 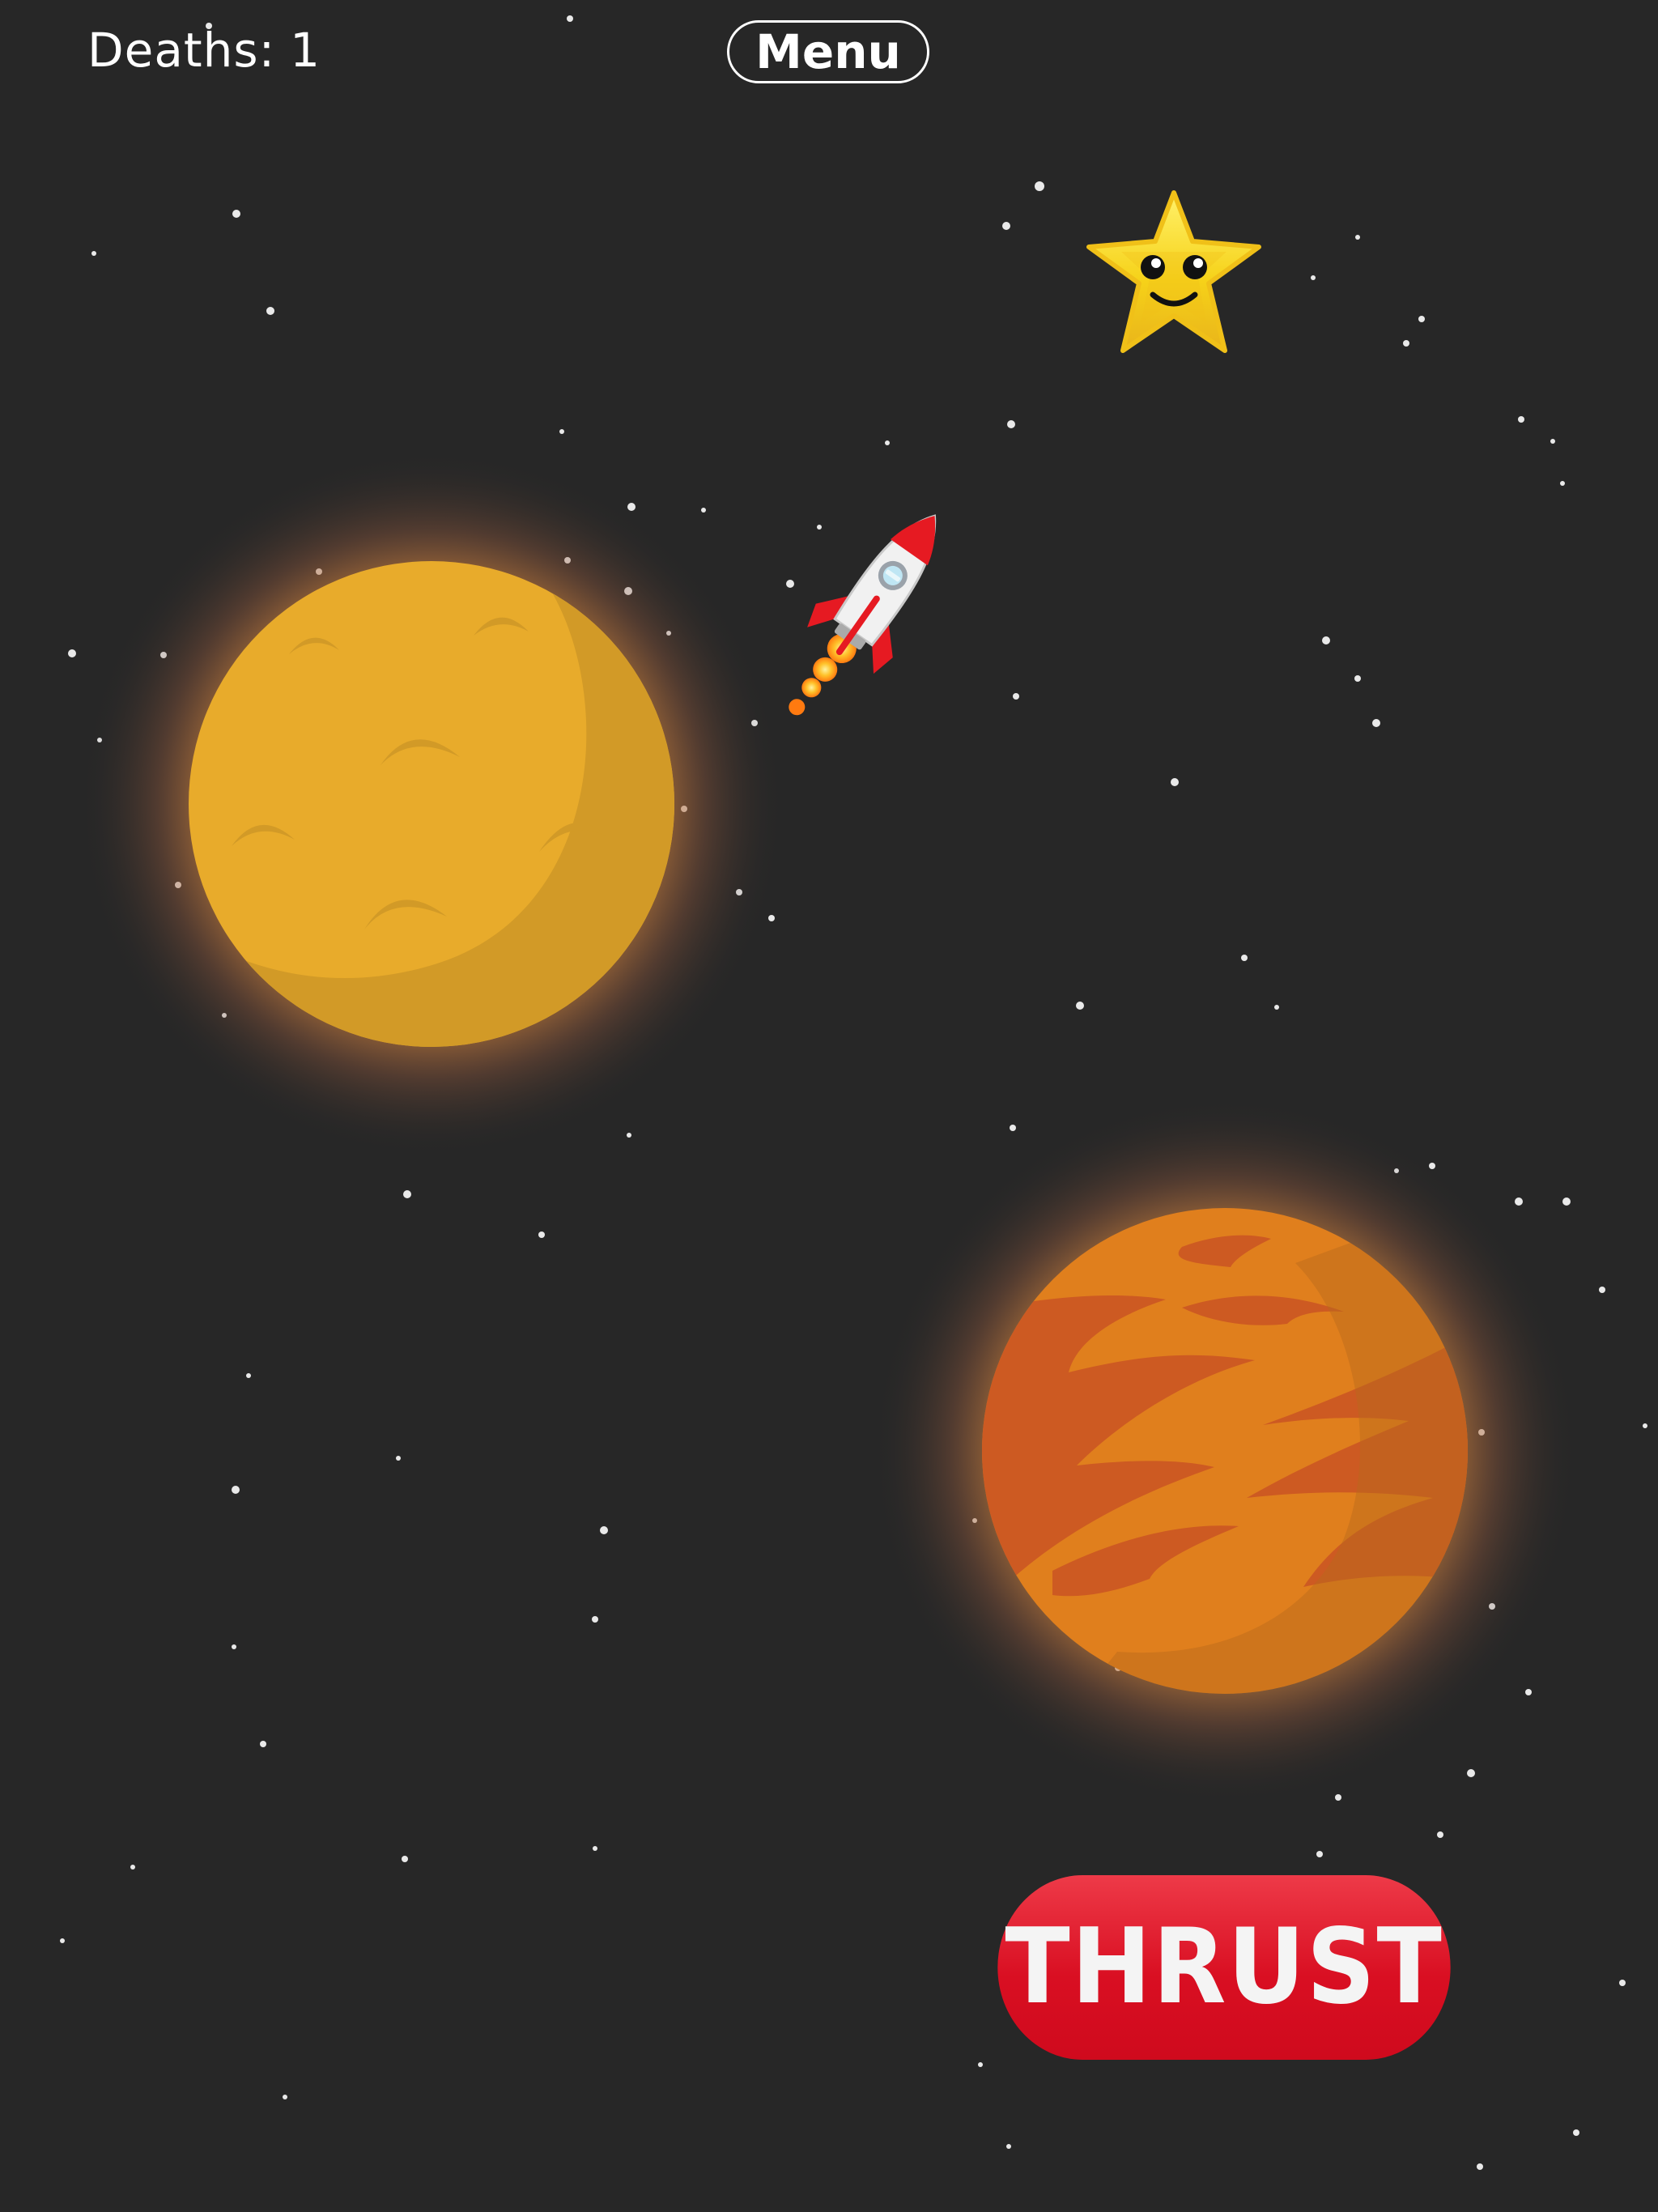 What do you see at coordinates (1173, 272) in the screenshot?
I see `smiling-star-goal` at bounding box center [1173, 272].